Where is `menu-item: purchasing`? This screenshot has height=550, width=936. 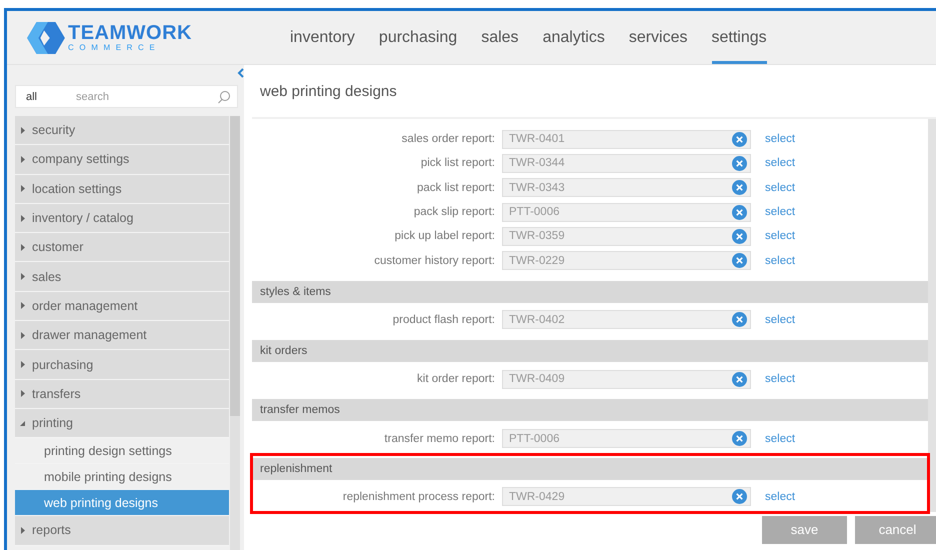
menu-item: purchasing is located at coordinates (122, 365).